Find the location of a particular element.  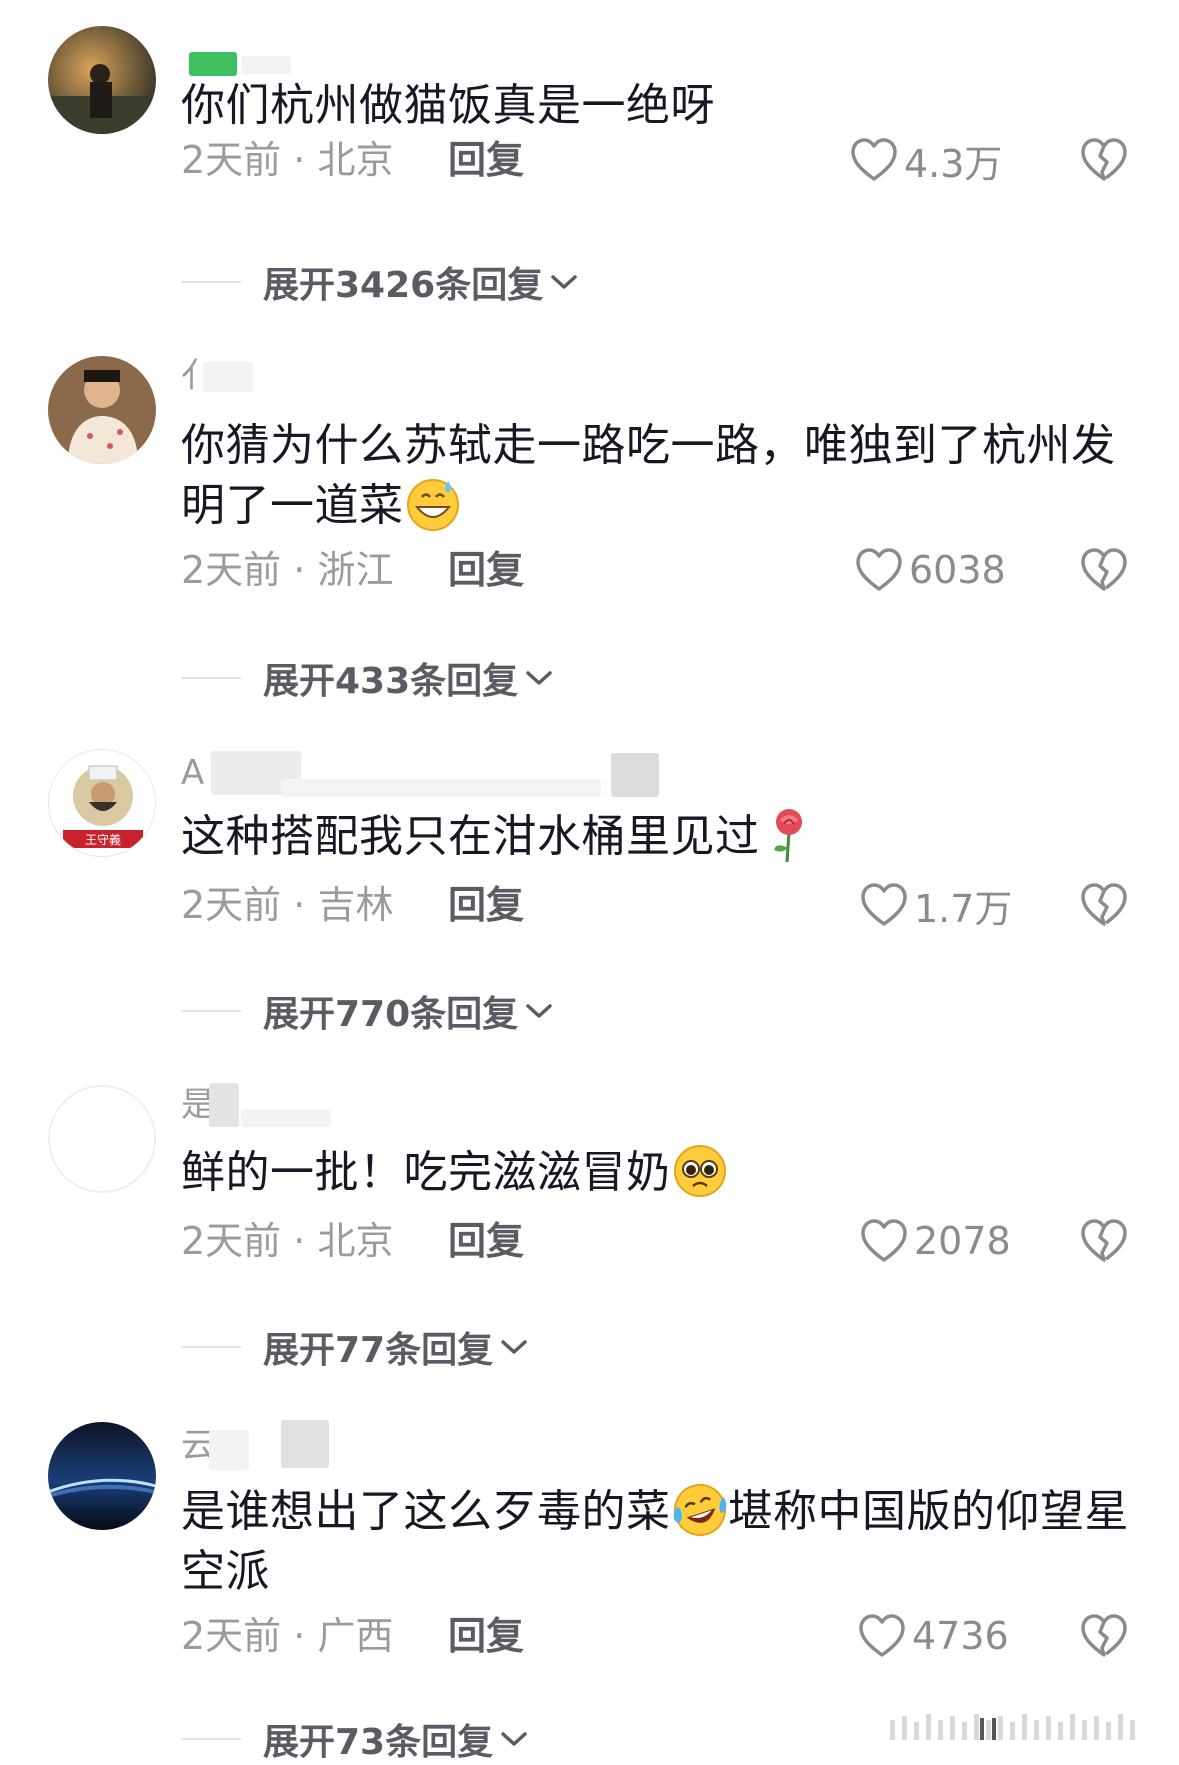

expand-replies-button: 展开77条回复 is located at coordinates (355, 1347).